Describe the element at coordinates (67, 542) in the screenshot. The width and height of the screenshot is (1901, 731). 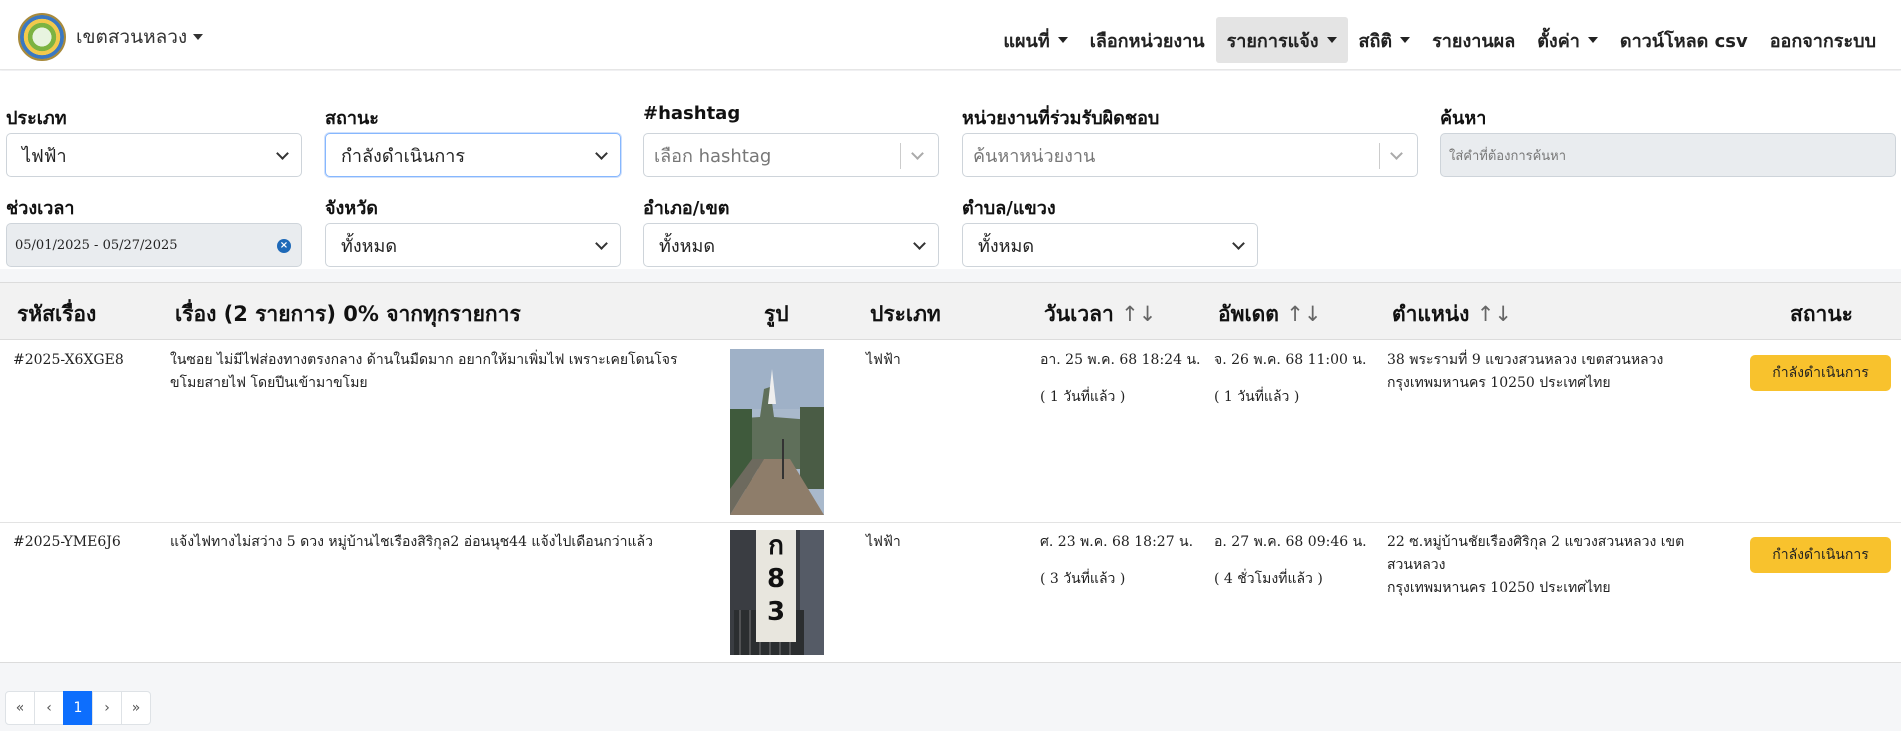
I see `report-id: #2025-YME6J6` at that location.